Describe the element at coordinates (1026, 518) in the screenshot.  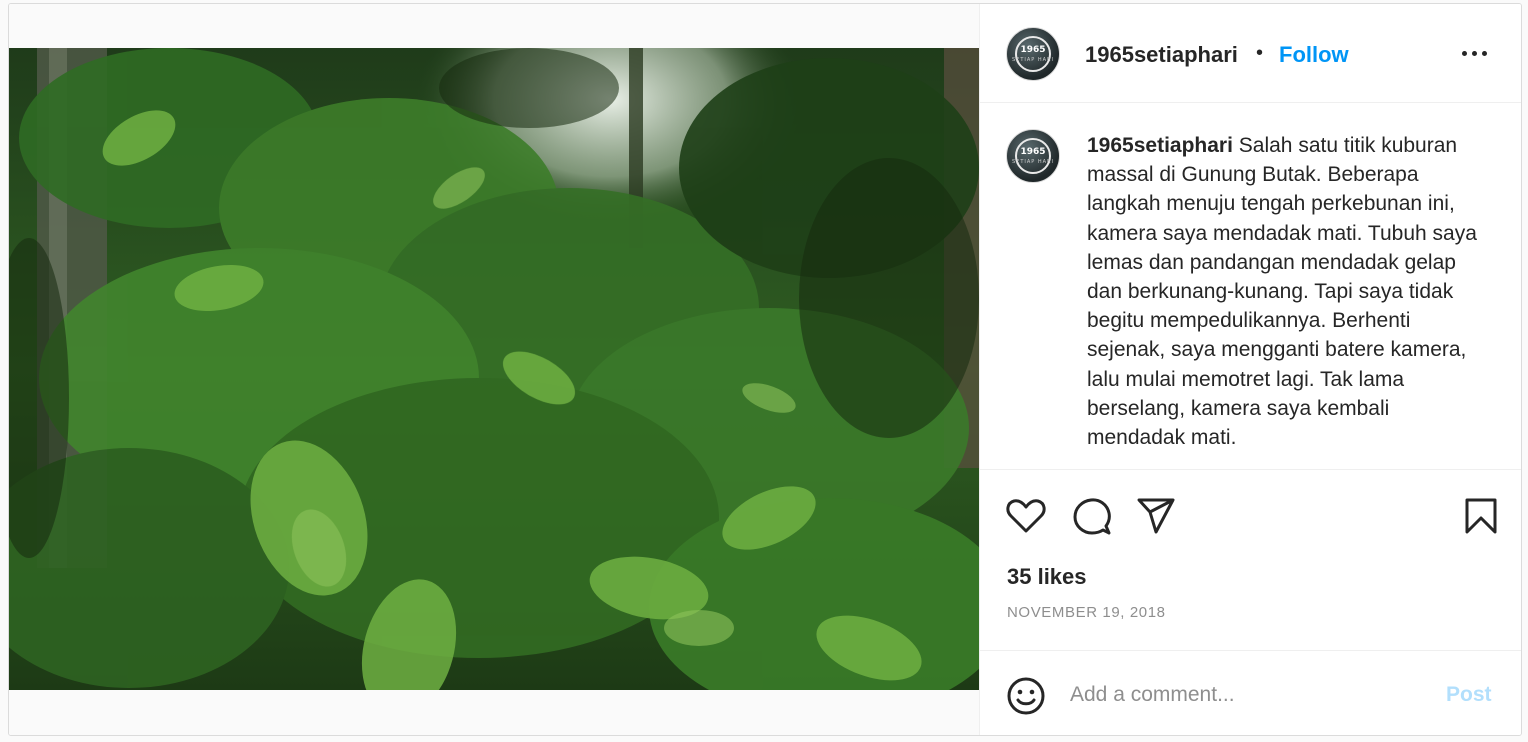
I see `heart-icon` at that location.